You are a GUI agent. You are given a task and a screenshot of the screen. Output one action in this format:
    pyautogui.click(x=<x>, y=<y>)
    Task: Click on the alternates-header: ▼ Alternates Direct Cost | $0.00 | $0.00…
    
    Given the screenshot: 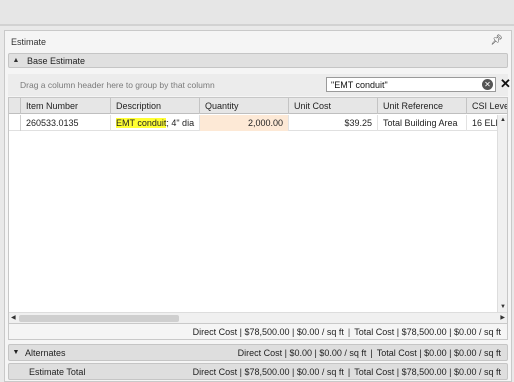 What is the action you would take?
    pyautogui.click(x=258, y=352)
    